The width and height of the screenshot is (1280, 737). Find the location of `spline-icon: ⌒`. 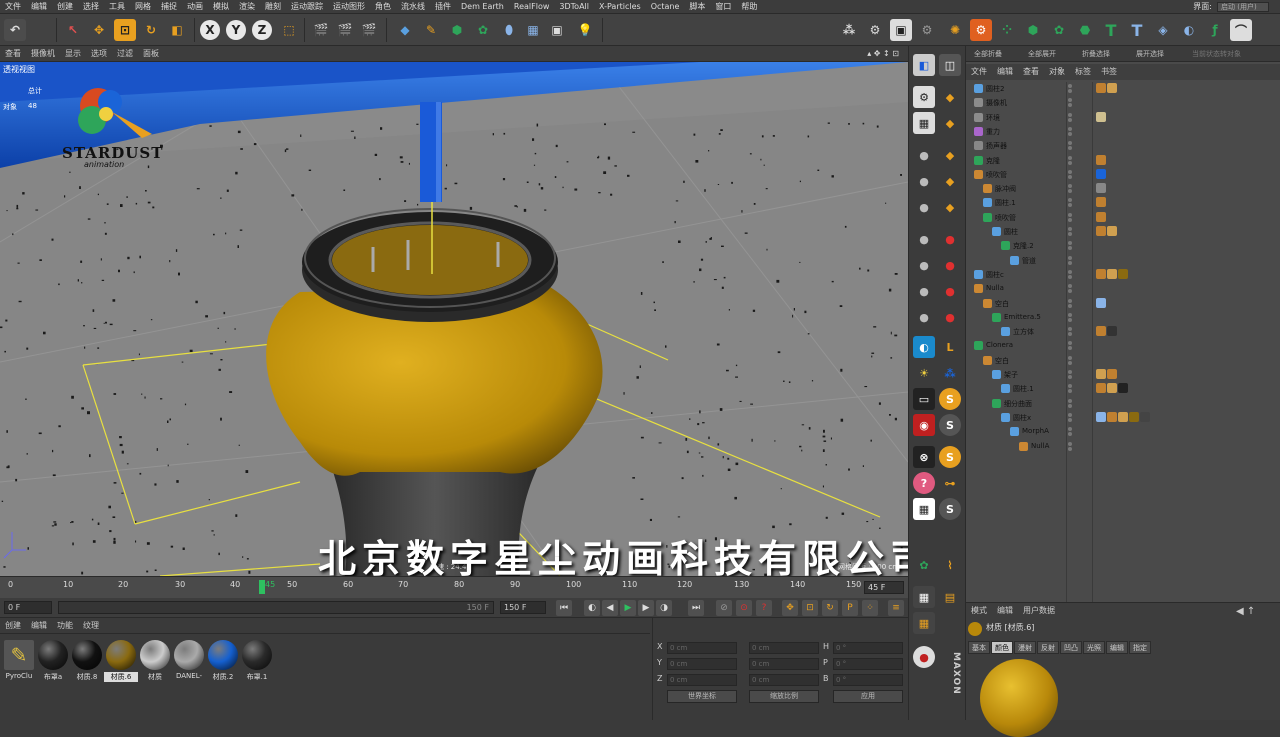

spline-icon: ⌒ is located at coordinates (1241, 30).